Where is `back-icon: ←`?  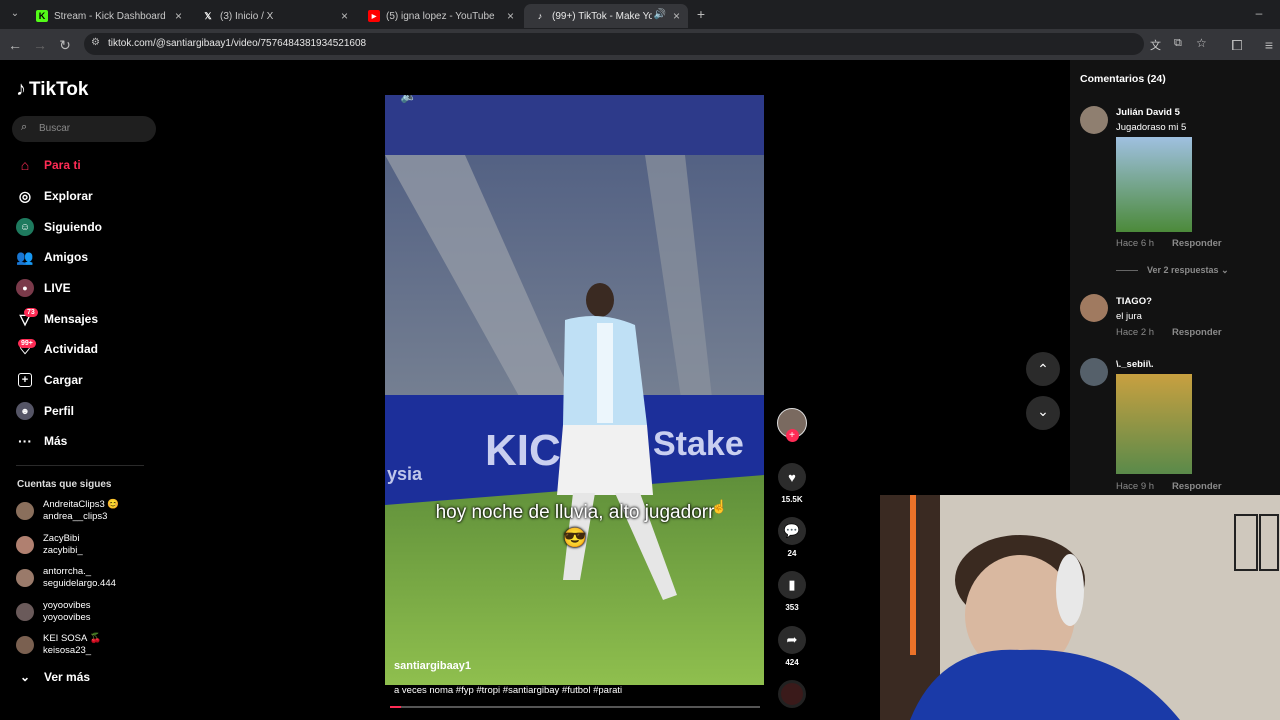
back-icon: ← is located at coordinates (15, 45).